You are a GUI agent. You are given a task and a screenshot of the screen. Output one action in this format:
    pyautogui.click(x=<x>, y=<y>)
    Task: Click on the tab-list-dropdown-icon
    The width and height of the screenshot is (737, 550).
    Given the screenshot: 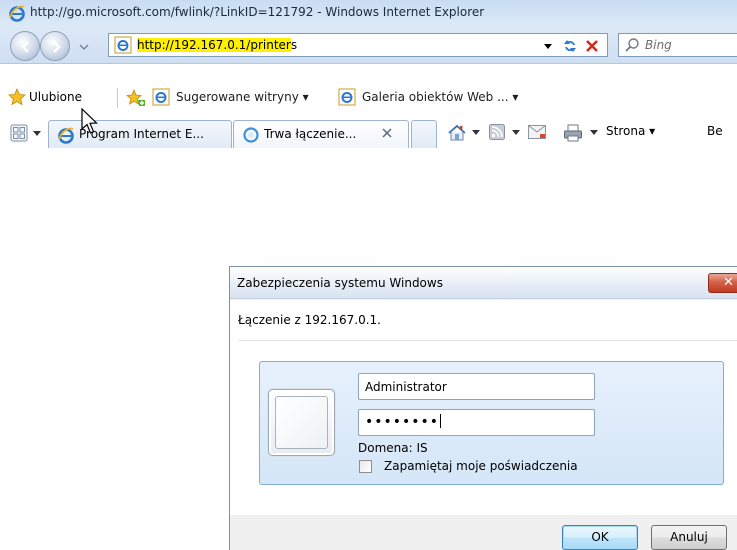 What is the action you would take?
    pyautogui.click(x=37, y=133)
    